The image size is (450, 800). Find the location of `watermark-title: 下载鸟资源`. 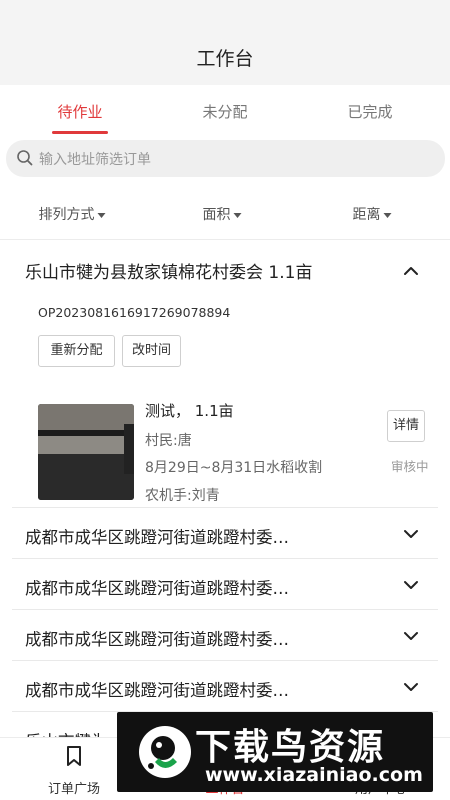

watermark-title: 下载鸟资源 is located at coordinates (290, 747).